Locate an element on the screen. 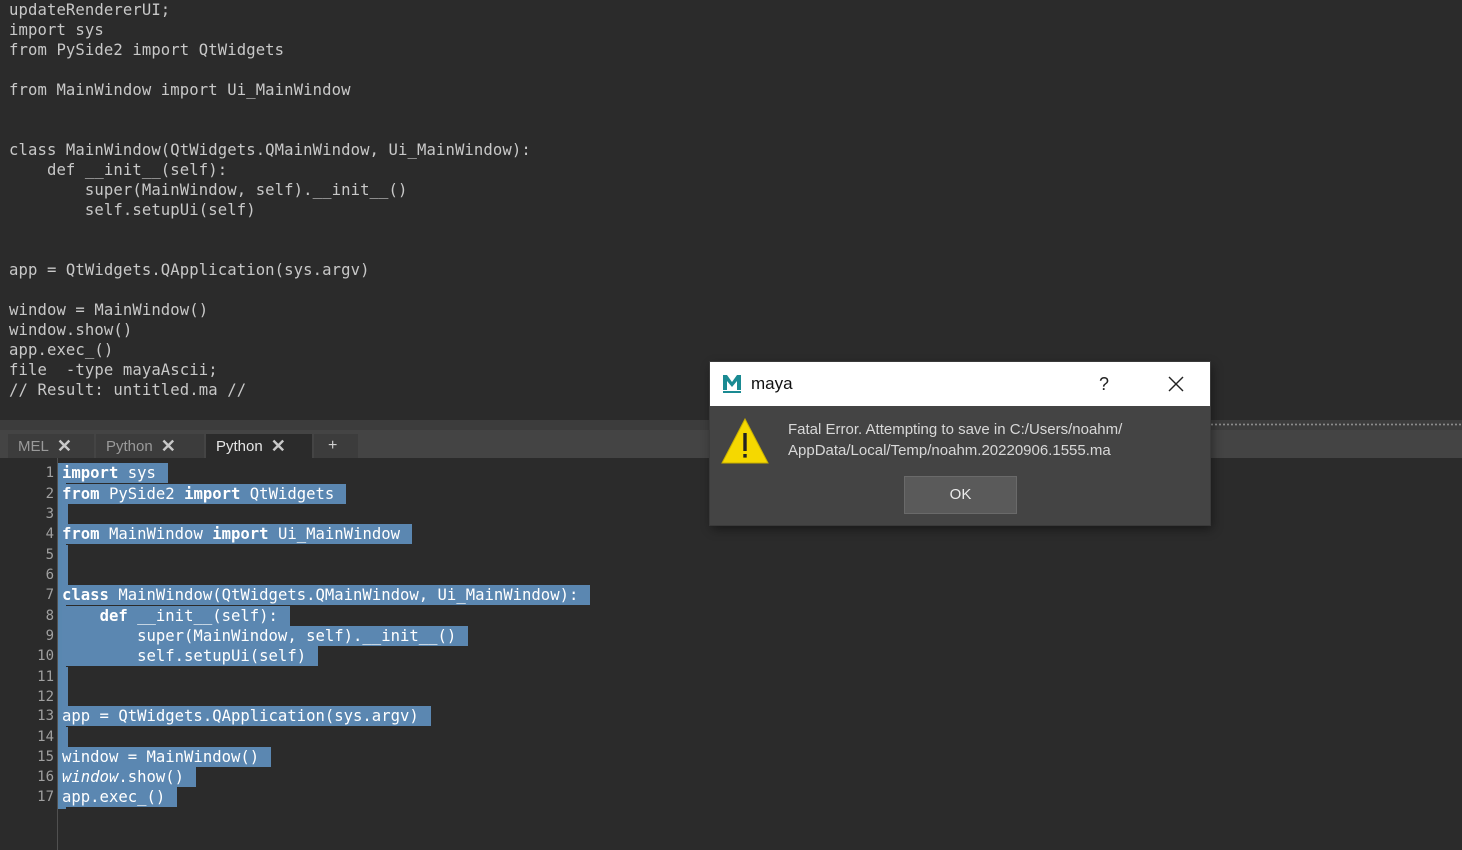 This screenshot has height=850, width=1462. line-number: 16 is located at coordinates (45, 777).